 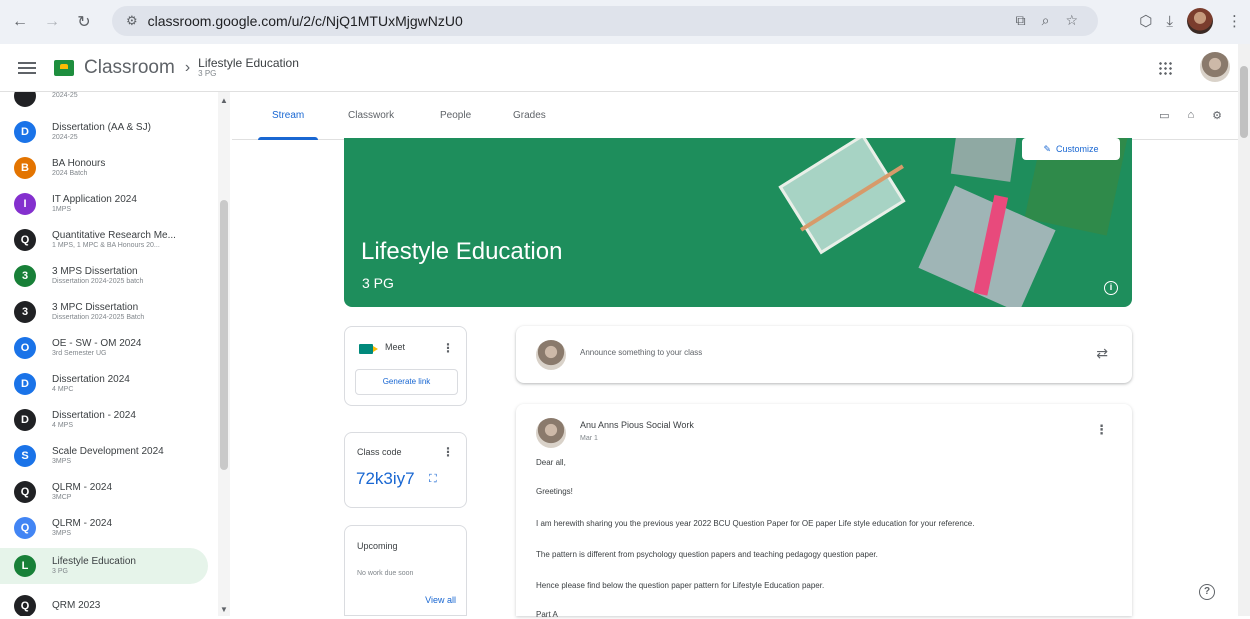 What do you see at coordinates (129, 68) in the screenshot?
I see `app-title: Classroom` at bounding box center [129, 68].